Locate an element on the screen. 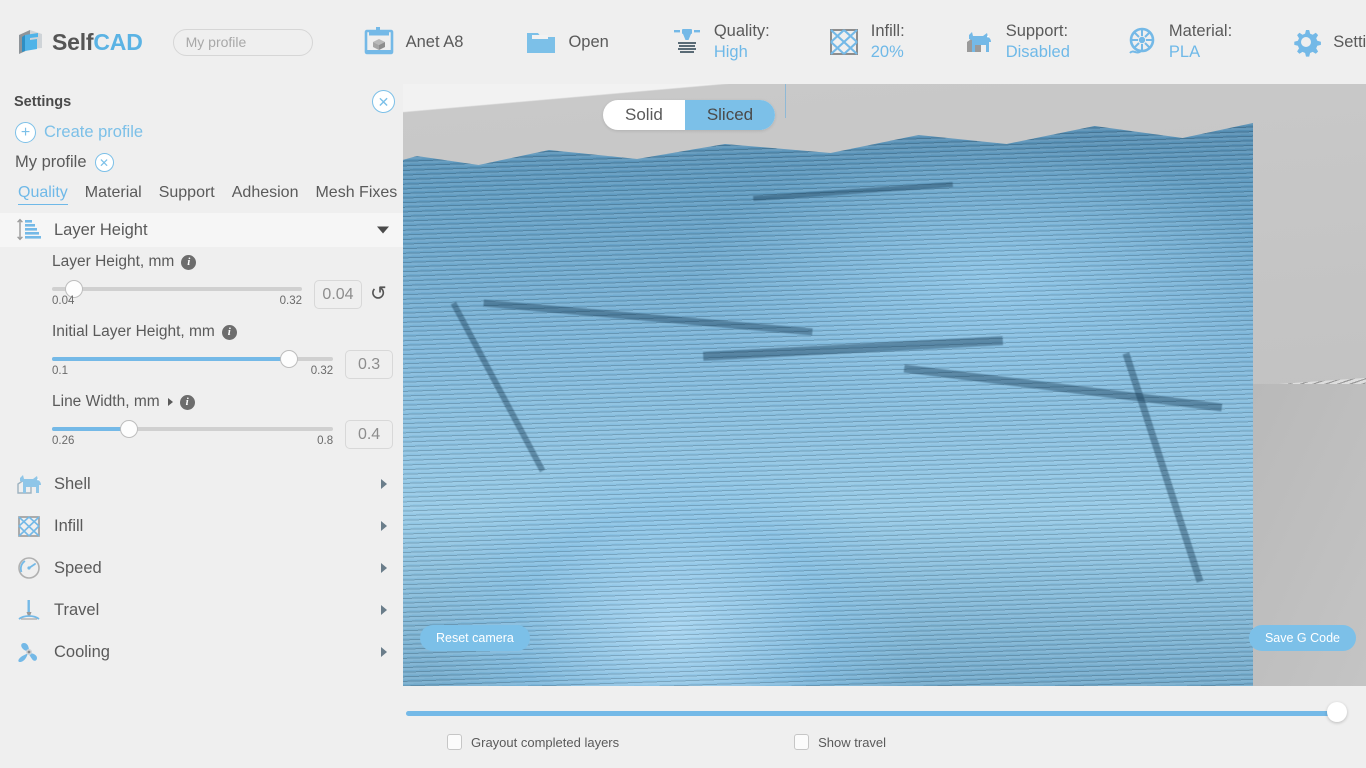  slider-min: 0.1 is located at coordinates (60, 371).